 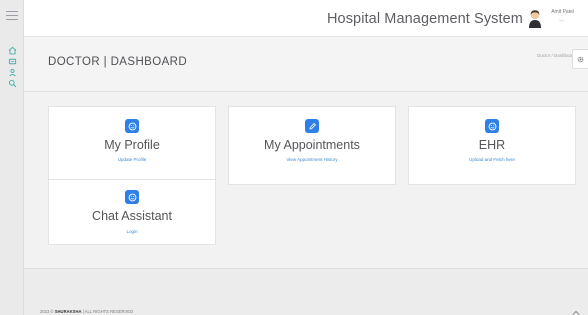 What do you see at coordinates (312, 159) in the screenshot?
I see `view-appointment-history-link: View Appointment History` at bounding box center [312, 159].